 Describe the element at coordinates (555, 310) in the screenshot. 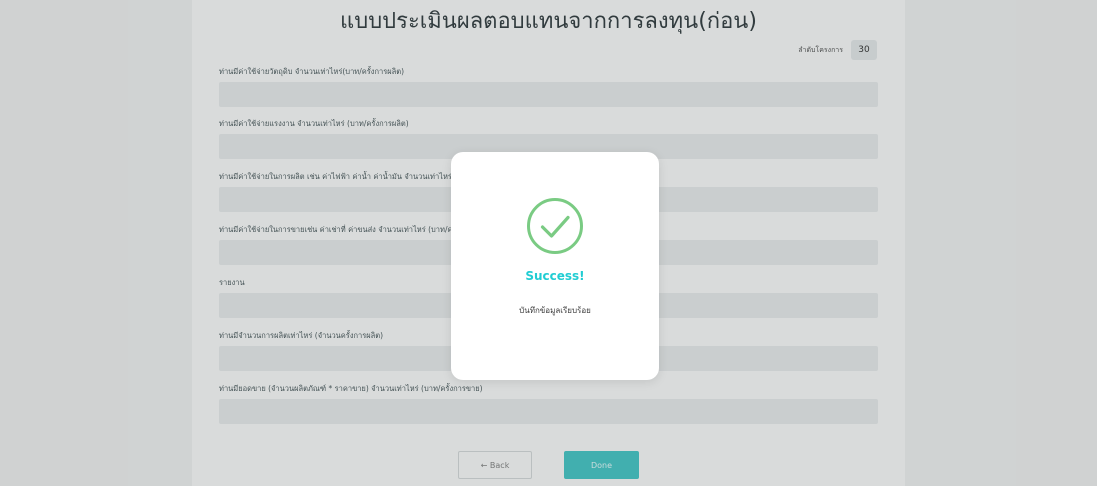

I see `success-message: บันทึกข้อมูลเรียบร้อย` at that location.